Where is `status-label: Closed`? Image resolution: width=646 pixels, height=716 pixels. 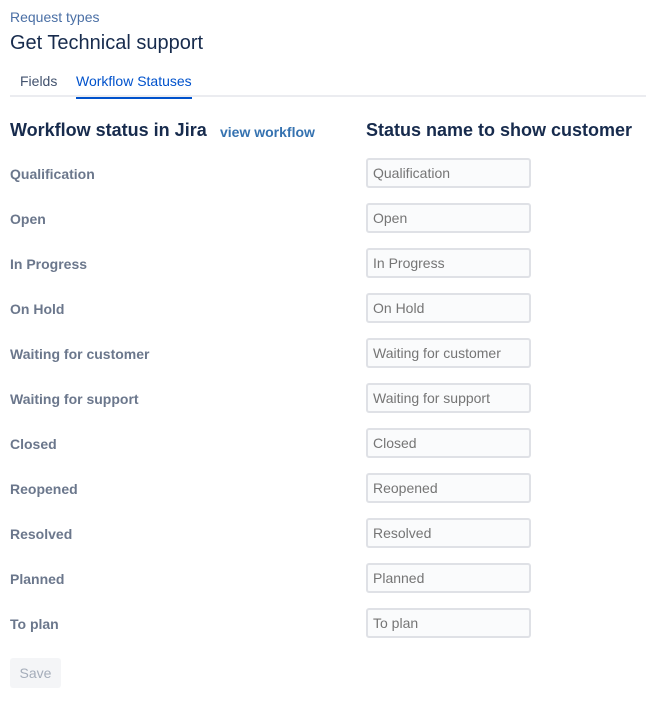
status-label: Closed is located at coordinates (33, 444).